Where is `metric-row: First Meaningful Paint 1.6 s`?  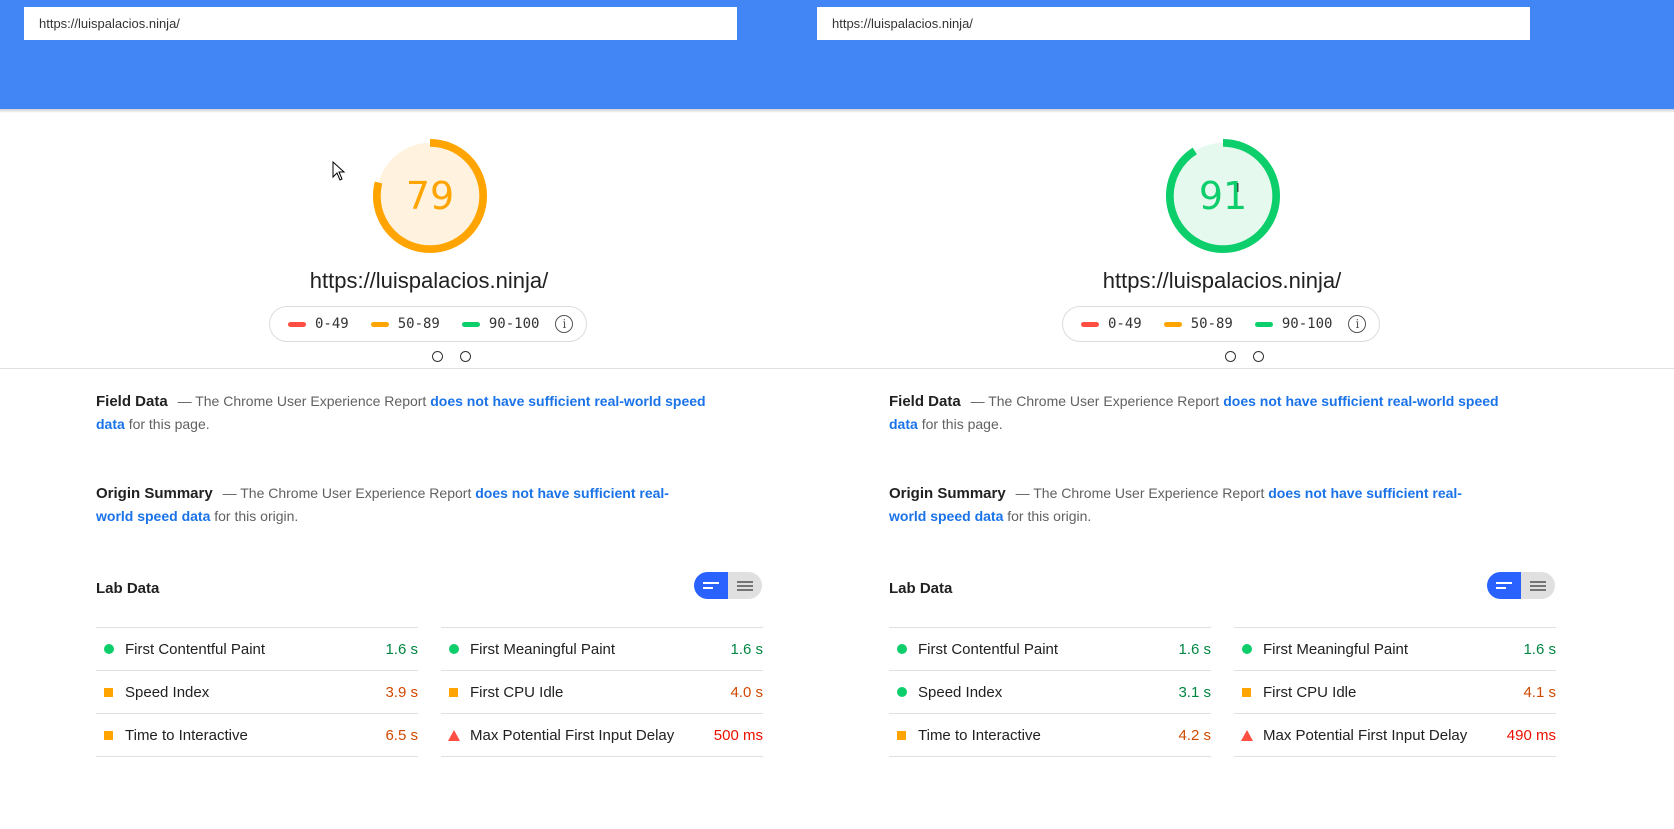 metric-row: First Meaningful Paint 1.6 s is located at coordinates (602, 648).